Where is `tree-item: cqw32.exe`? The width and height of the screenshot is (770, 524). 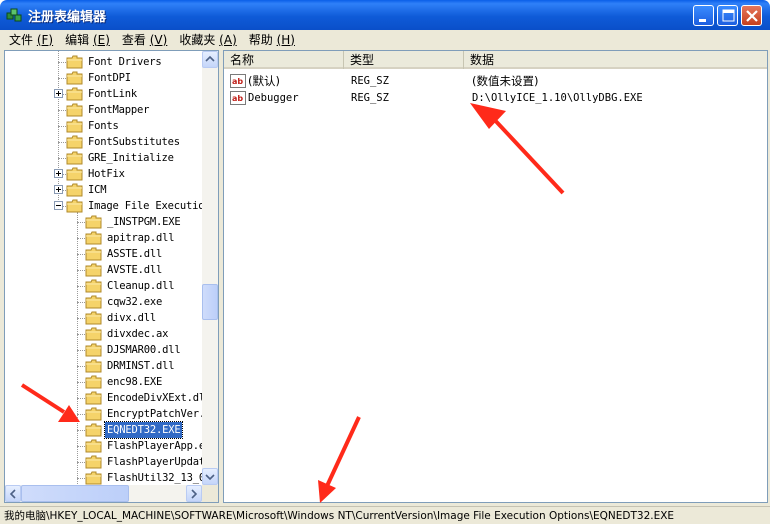
tree-item: cqw32.exe is located at coordinates (103, 302).